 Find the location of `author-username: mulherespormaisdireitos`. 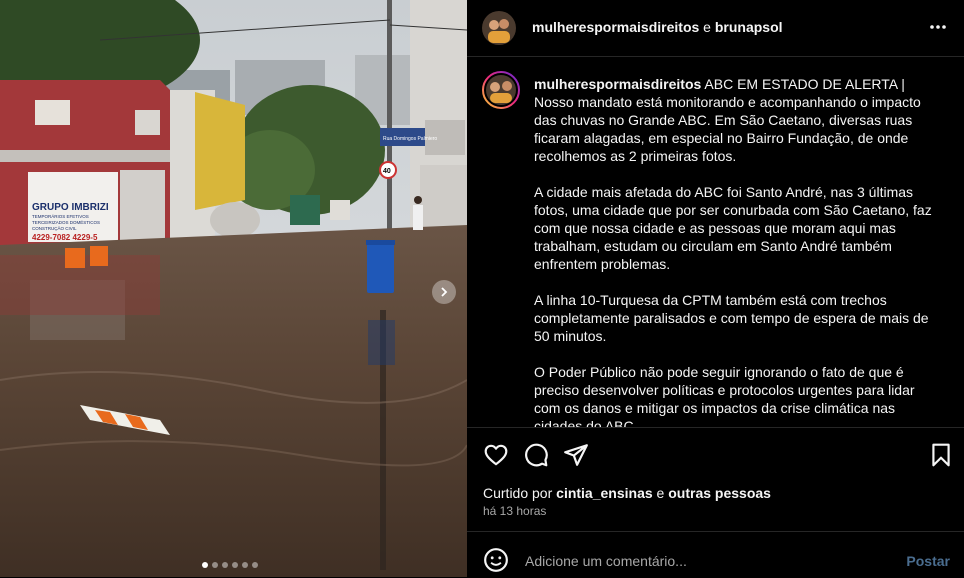

author-username: mulherespormaisdireitos is located at coordinates (615, 27).